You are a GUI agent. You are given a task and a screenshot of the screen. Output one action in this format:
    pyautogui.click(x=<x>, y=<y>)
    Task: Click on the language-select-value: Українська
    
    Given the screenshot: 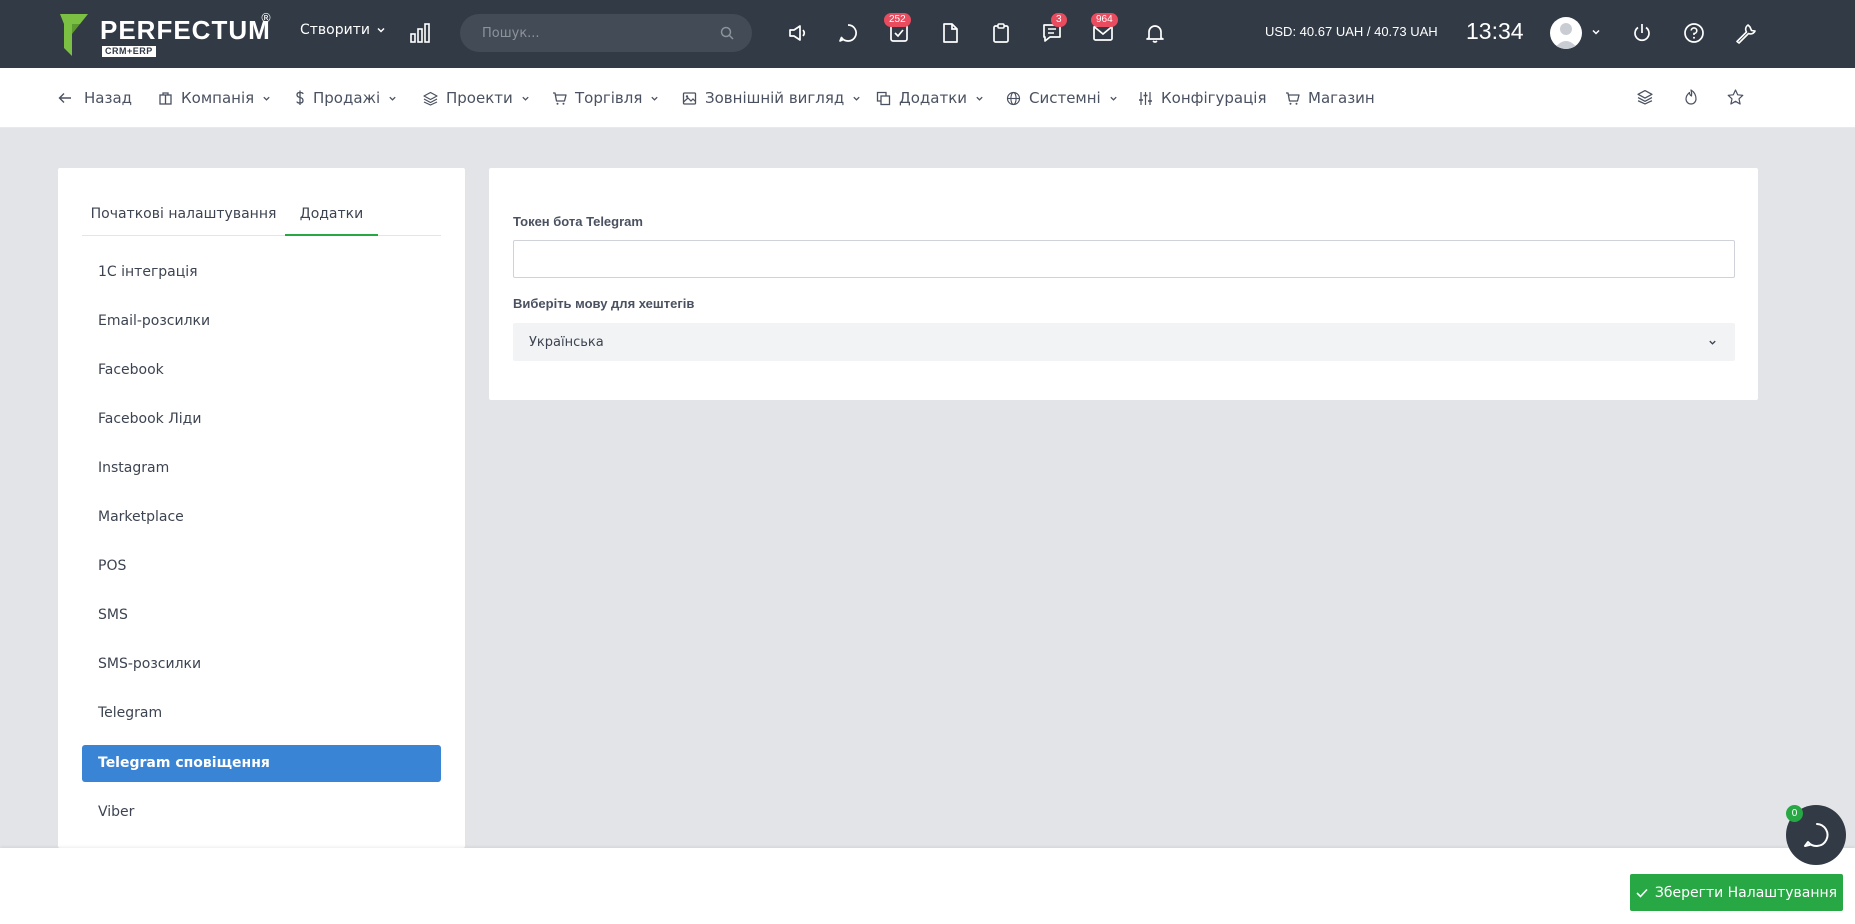 What is the action you would take?
    pyautogui.click(x=566, y=342)
    